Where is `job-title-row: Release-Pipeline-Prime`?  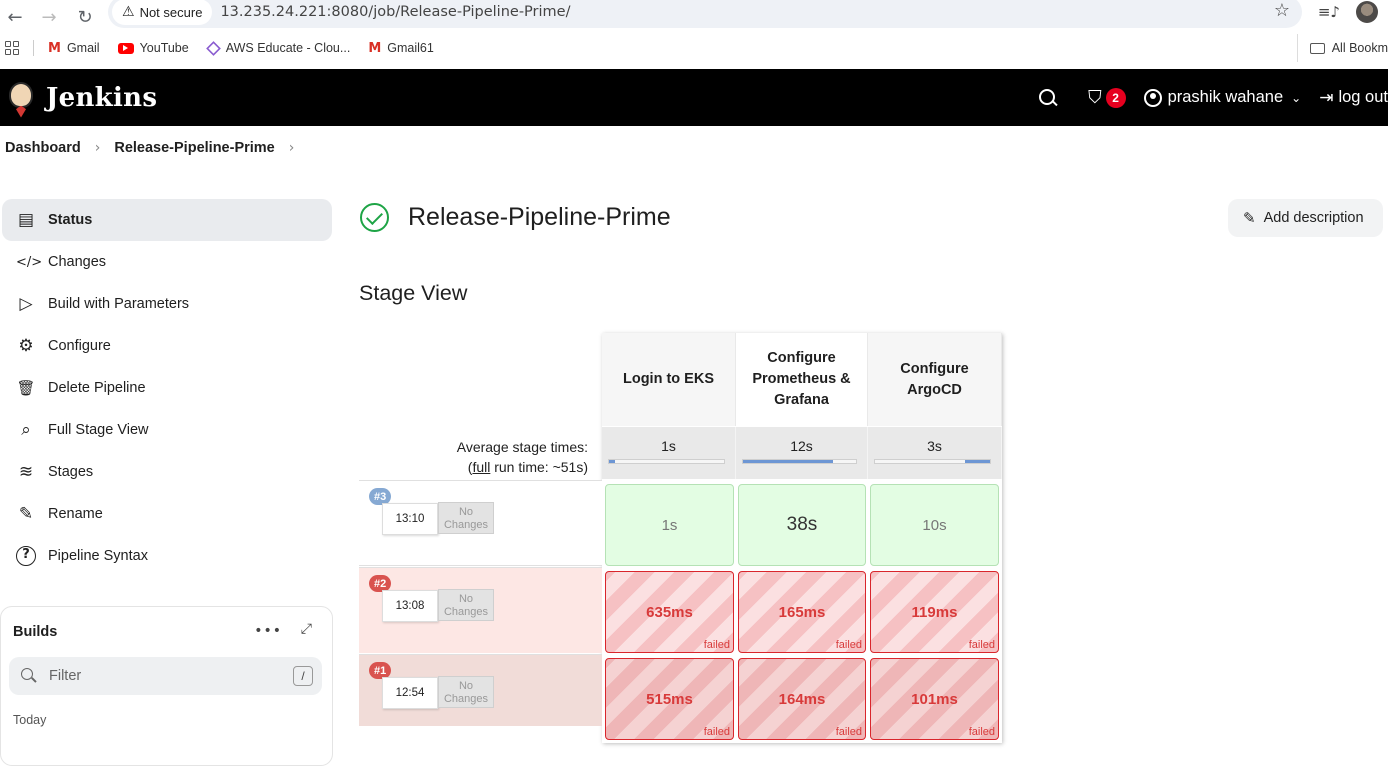
job-title-row: Release-Pipeline-Prime is located at coordinates (515, 217).